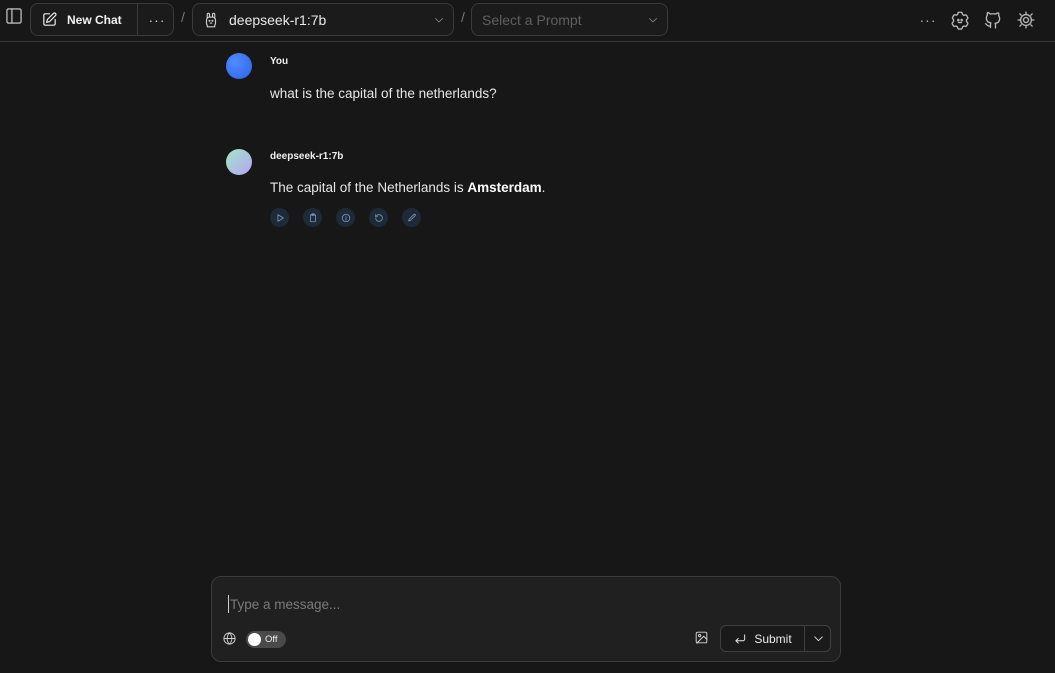  Describe the element at coordinates (928, 20) in the screenshot. I see `more-options-button: ···` at that location.